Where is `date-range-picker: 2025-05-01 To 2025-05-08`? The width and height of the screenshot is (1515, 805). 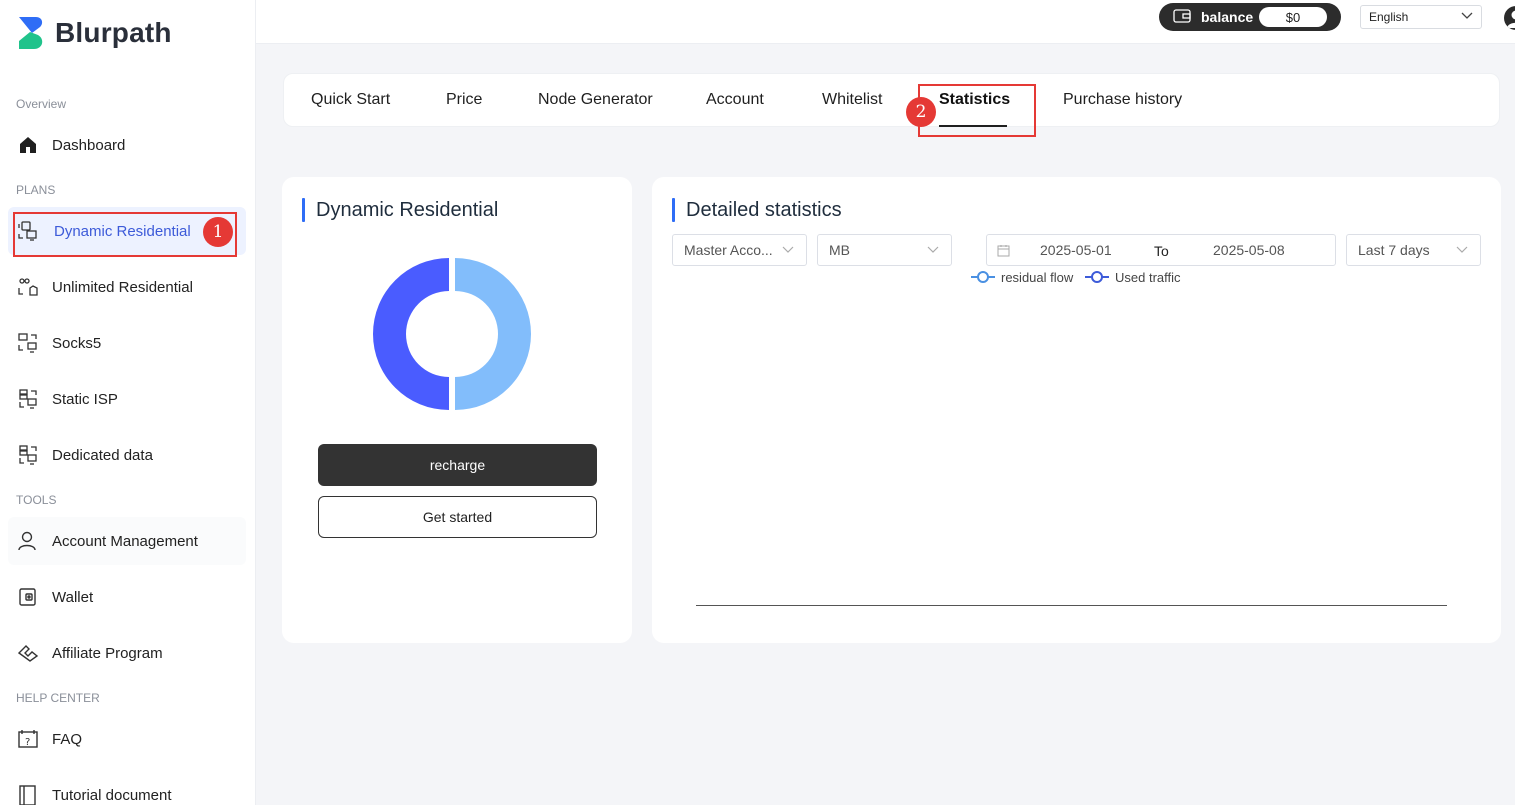 date-range-picker: 2025-05-01 To 2025-05-08 is located at coordinates (1161, 250).